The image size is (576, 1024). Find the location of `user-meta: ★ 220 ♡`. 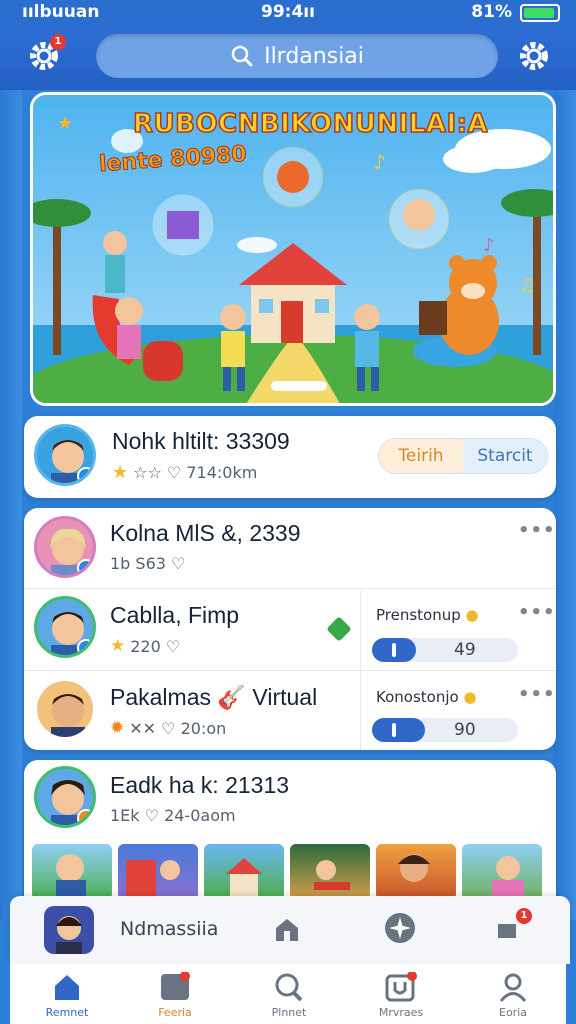

user-meta: ★ 220 ♡ is located at coordinates (145, 646).